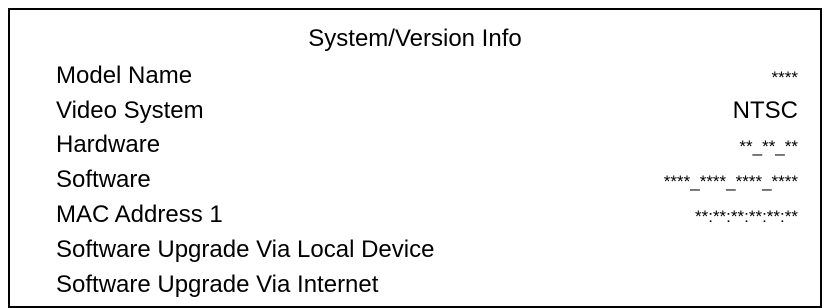 This screenshot has height=308, width=832. Describe the element at coordinates (124, 75) in the screenshot. I see `model-name-label: Model Name` at that location.